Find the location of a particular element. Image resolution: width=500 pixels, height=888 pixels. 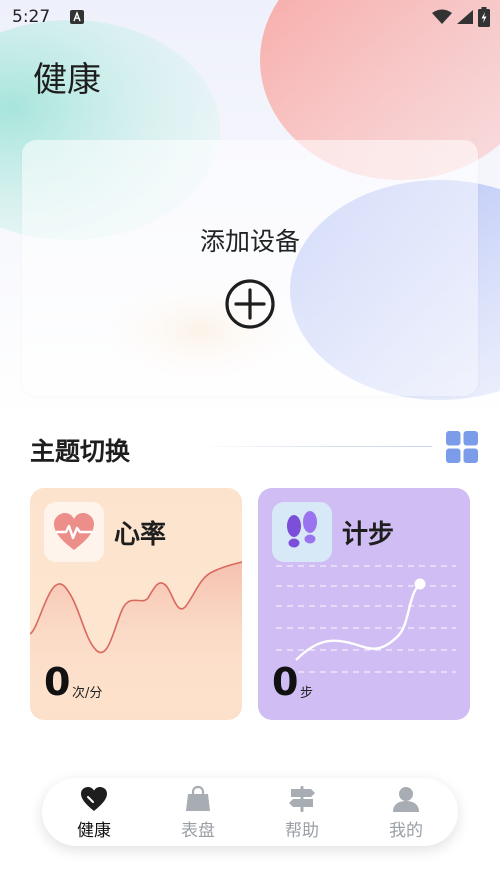

step-icon-tile is located at coordinates (302, 532).